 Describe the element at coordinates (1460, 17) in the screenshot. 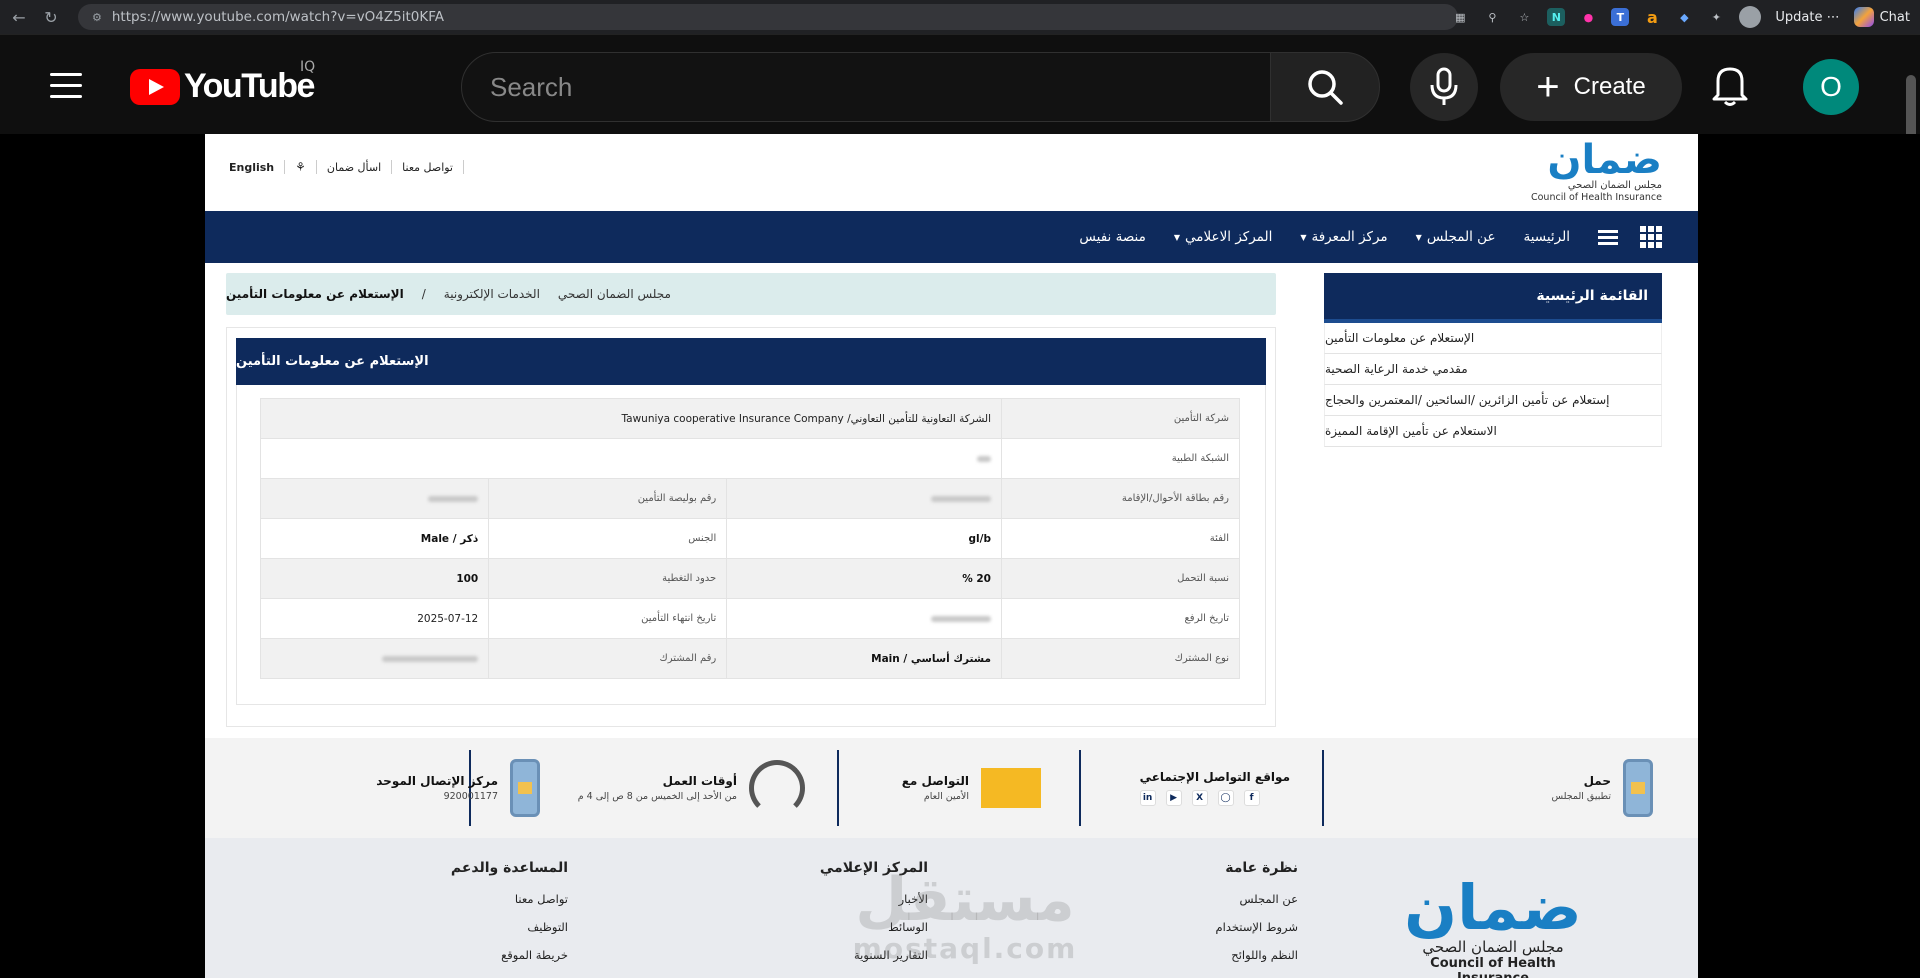

I see `app-icon: ▦` at that location.